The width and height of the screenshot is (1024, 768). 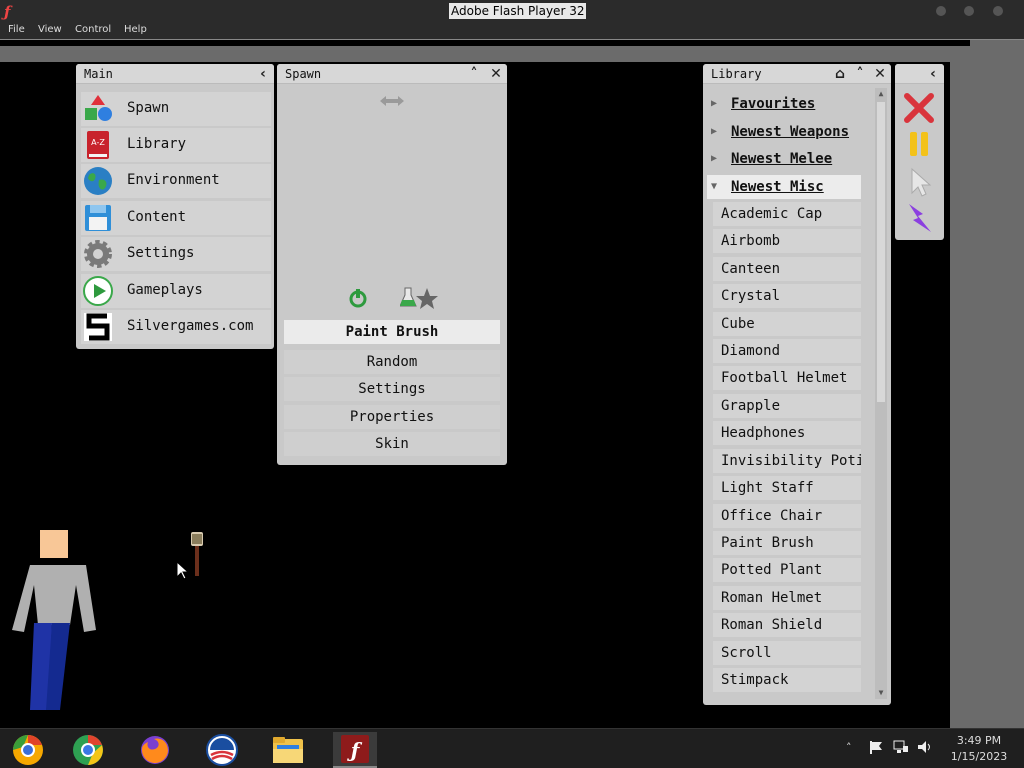 I want to click on menu-help: Help, so click(x=135, y=29).